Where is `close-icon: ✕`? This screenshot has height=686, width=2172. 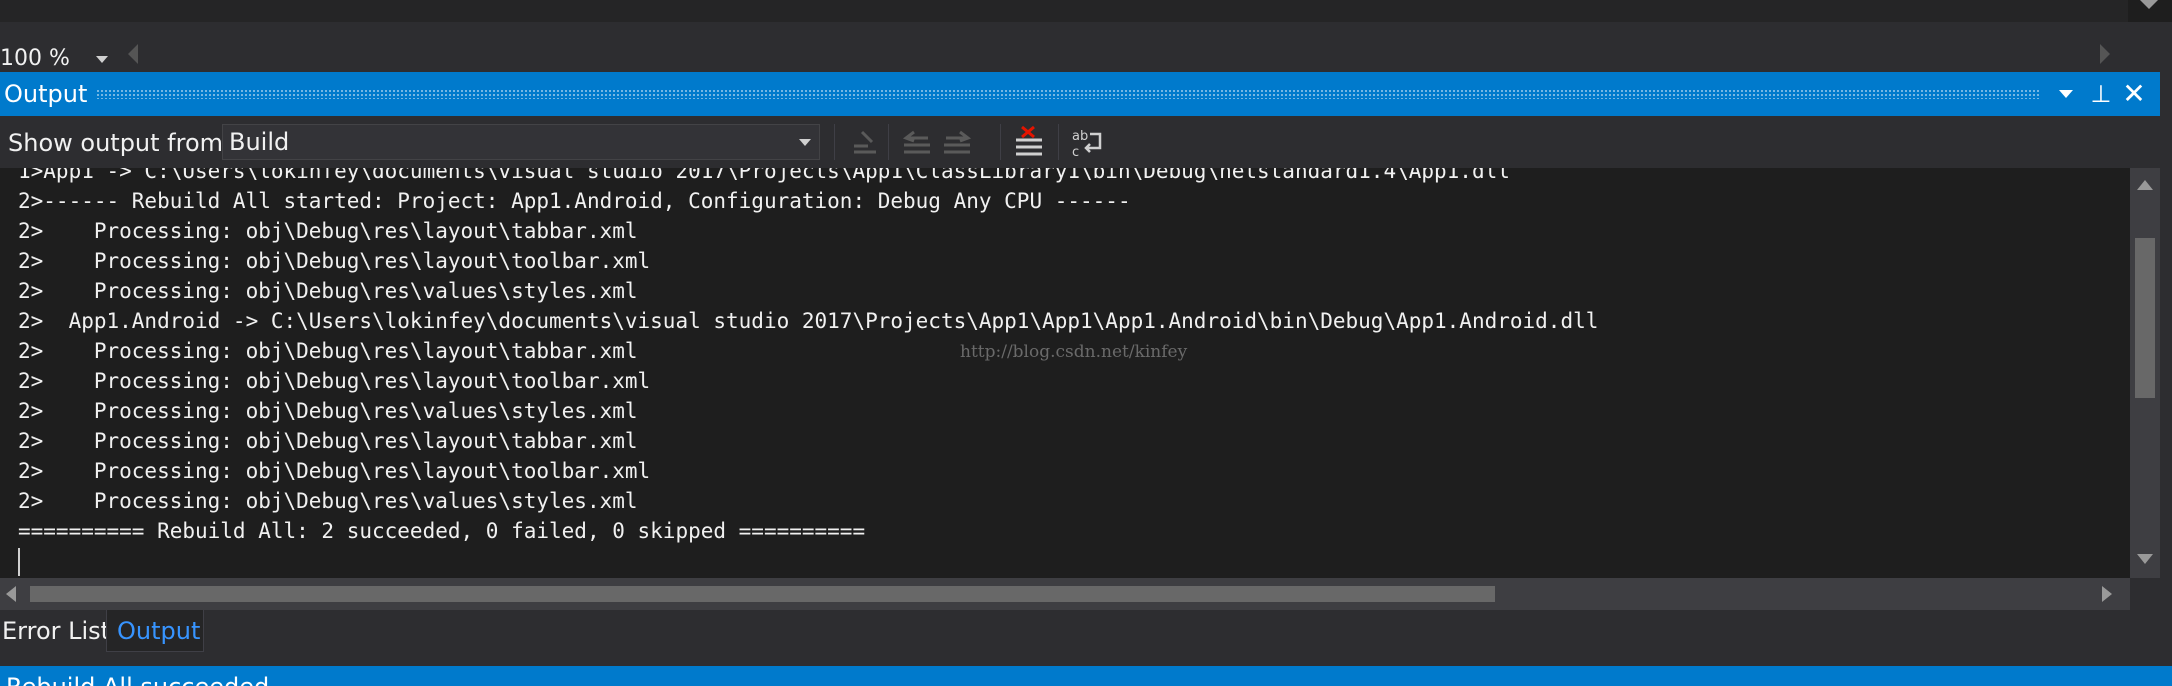 close-icon: ✕ is located at coordinates (2134, 94).